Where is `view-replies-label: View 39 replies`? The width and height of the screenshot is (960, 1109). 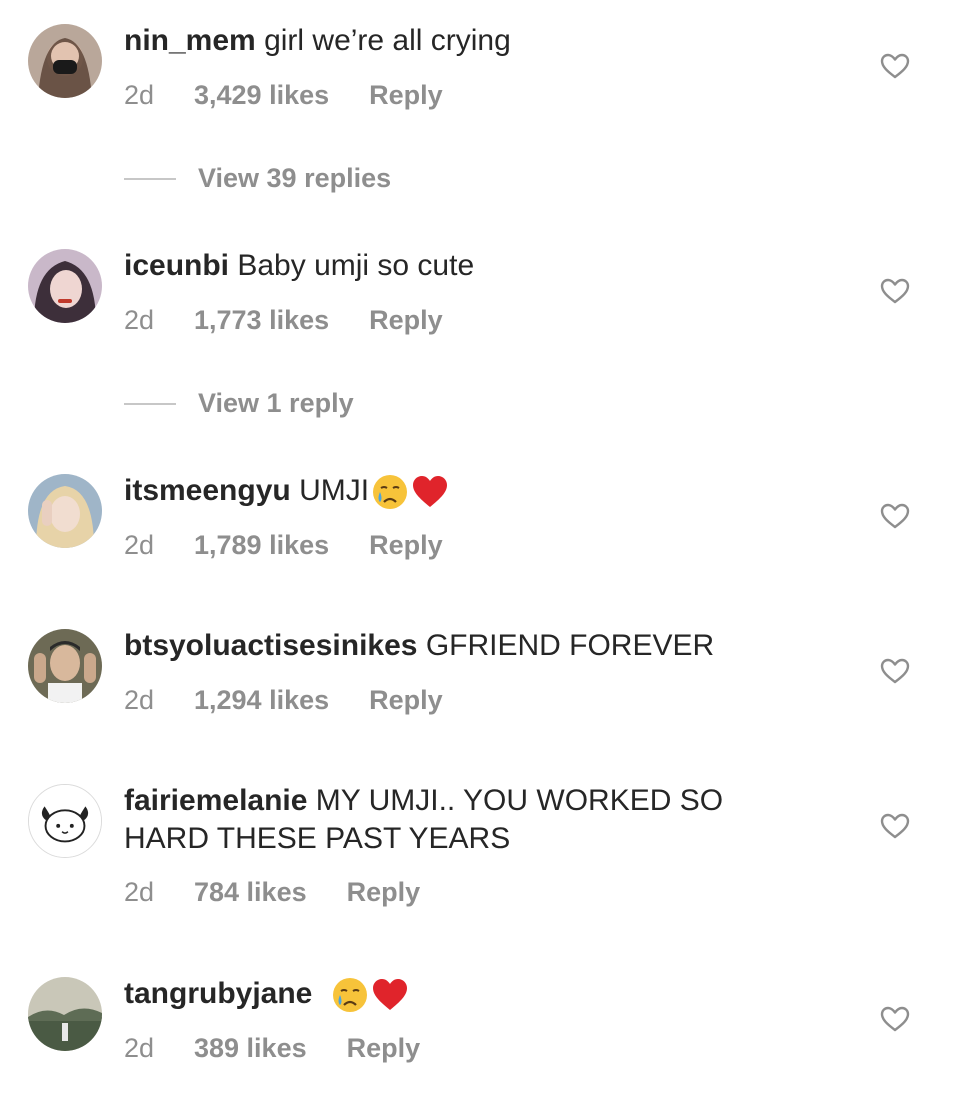
view-replies-label: View 39 replies is located at coordinates (295, 178).